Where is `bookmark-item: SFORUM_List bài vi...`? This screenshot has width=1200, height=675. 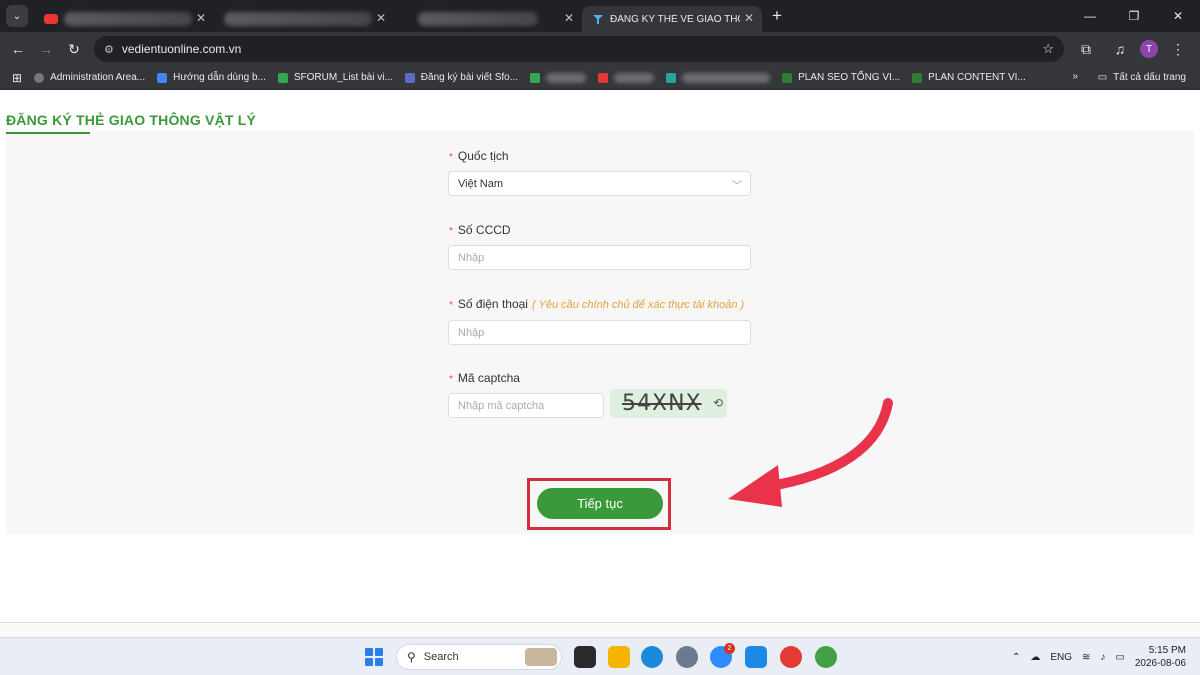 bookmark-item: SFORUM_List bài vi... is located at coordinates (335, 77).